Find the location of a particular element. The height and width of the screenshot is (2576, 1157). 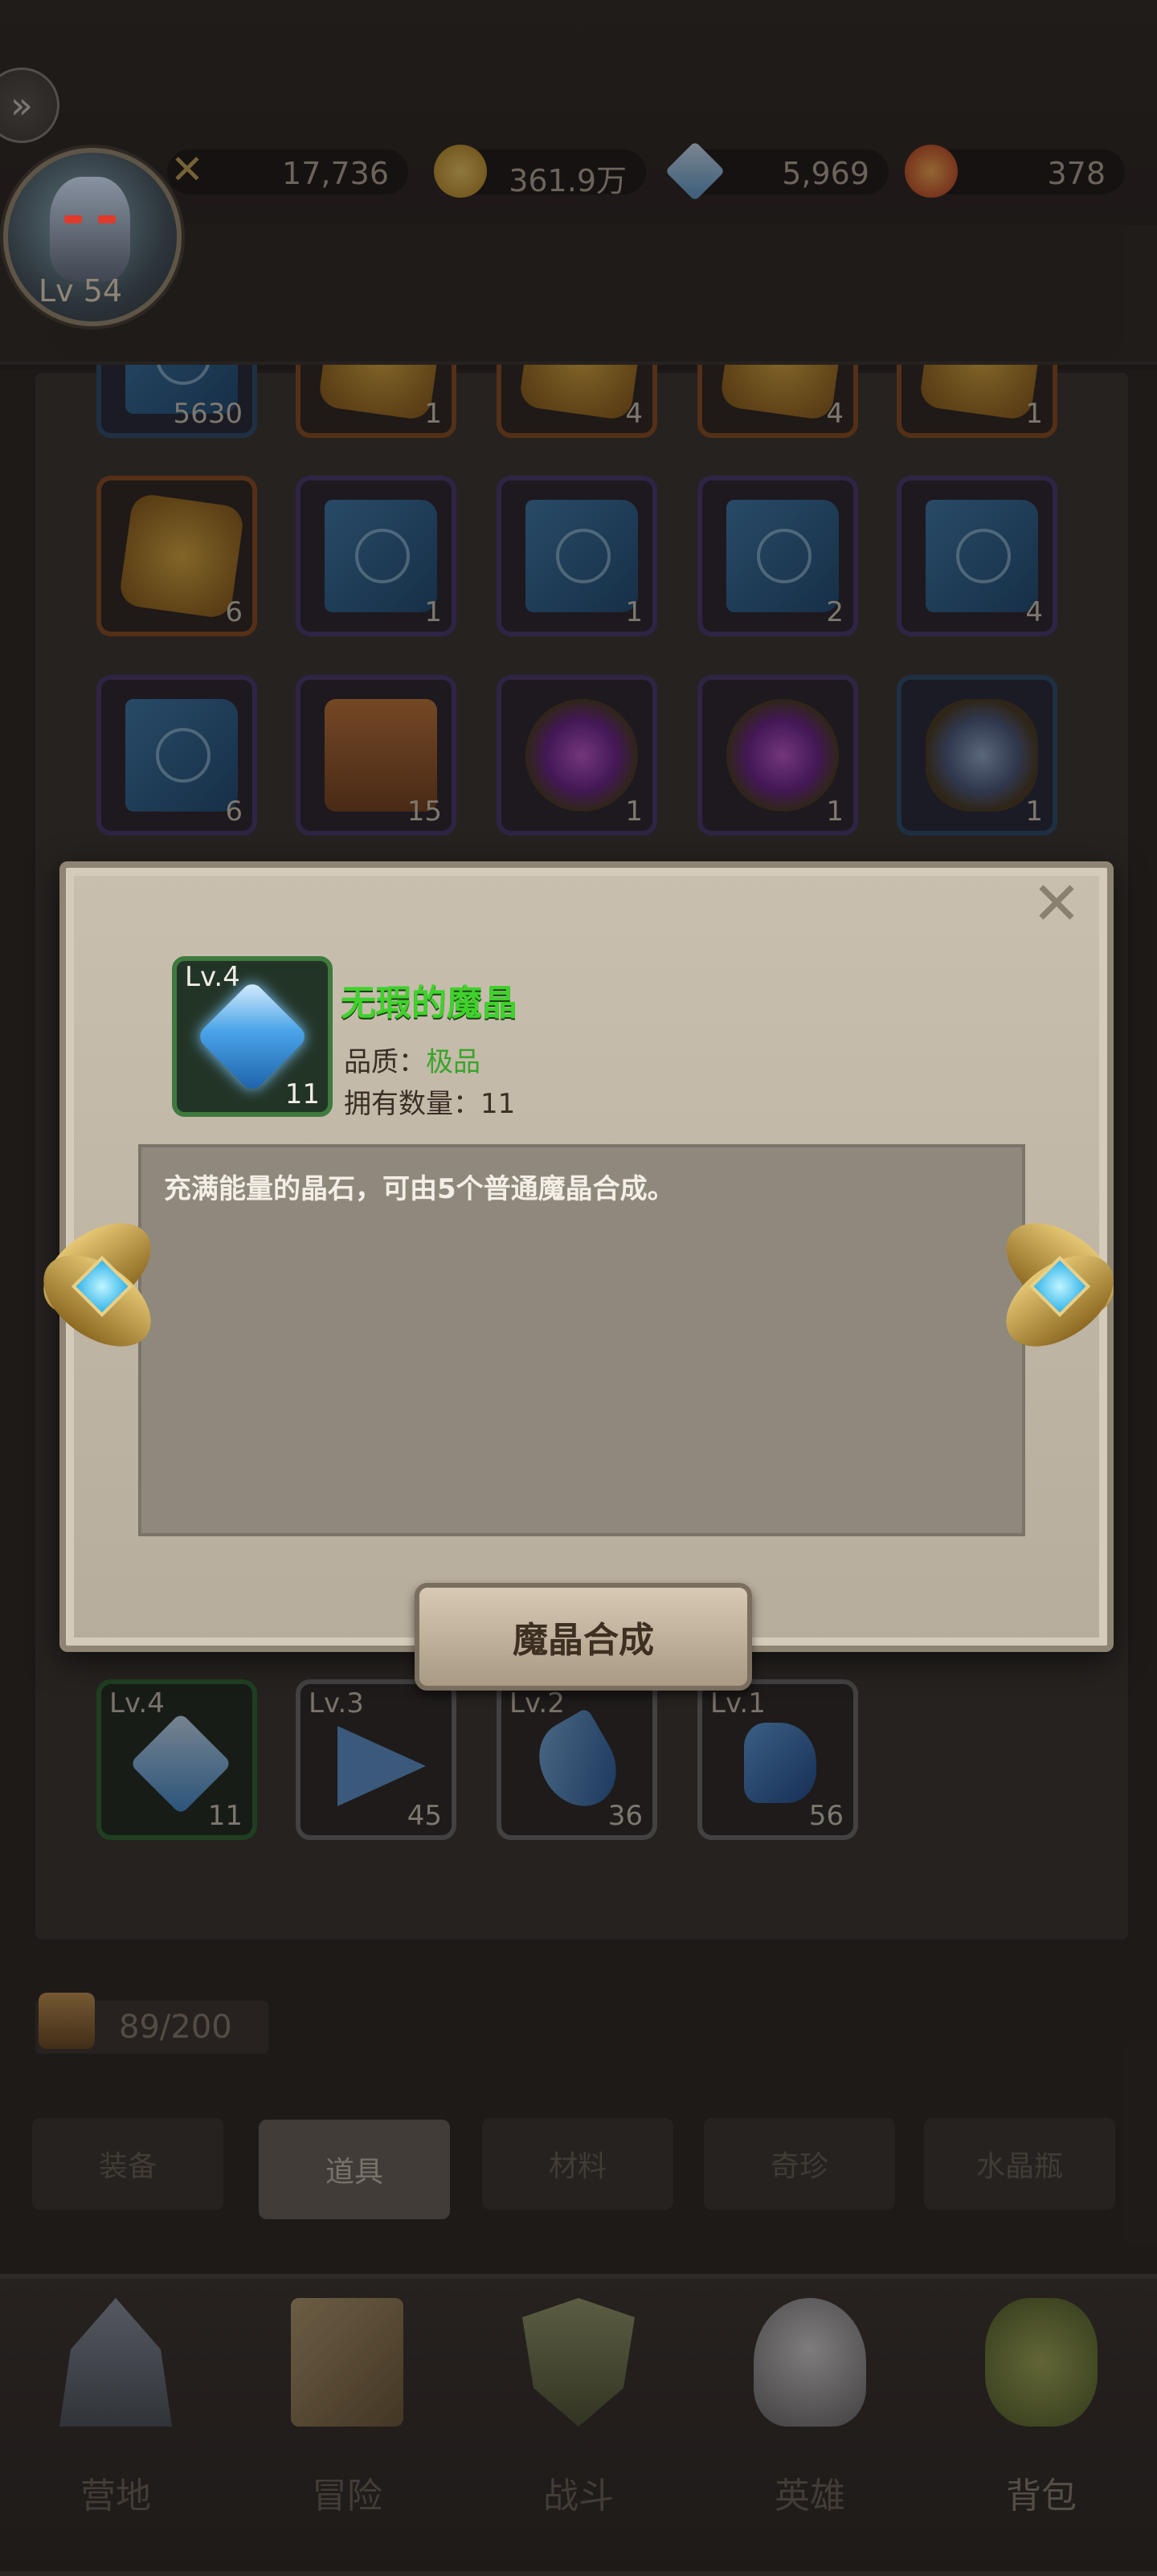

item-name: 无瑕的魔晶 is located at coordinates (429, 1003).